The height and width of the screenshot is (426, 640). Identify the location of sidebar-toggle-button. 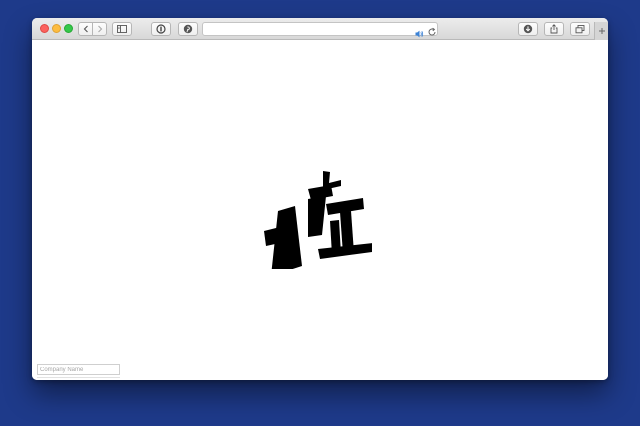
(122, 29).